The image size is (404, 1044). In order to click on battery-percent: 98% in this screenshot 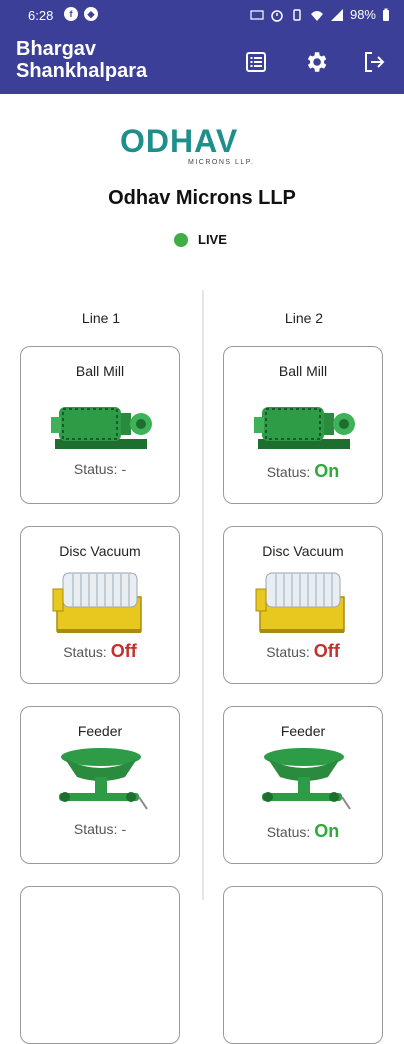, I will do `click(362, 14)`.